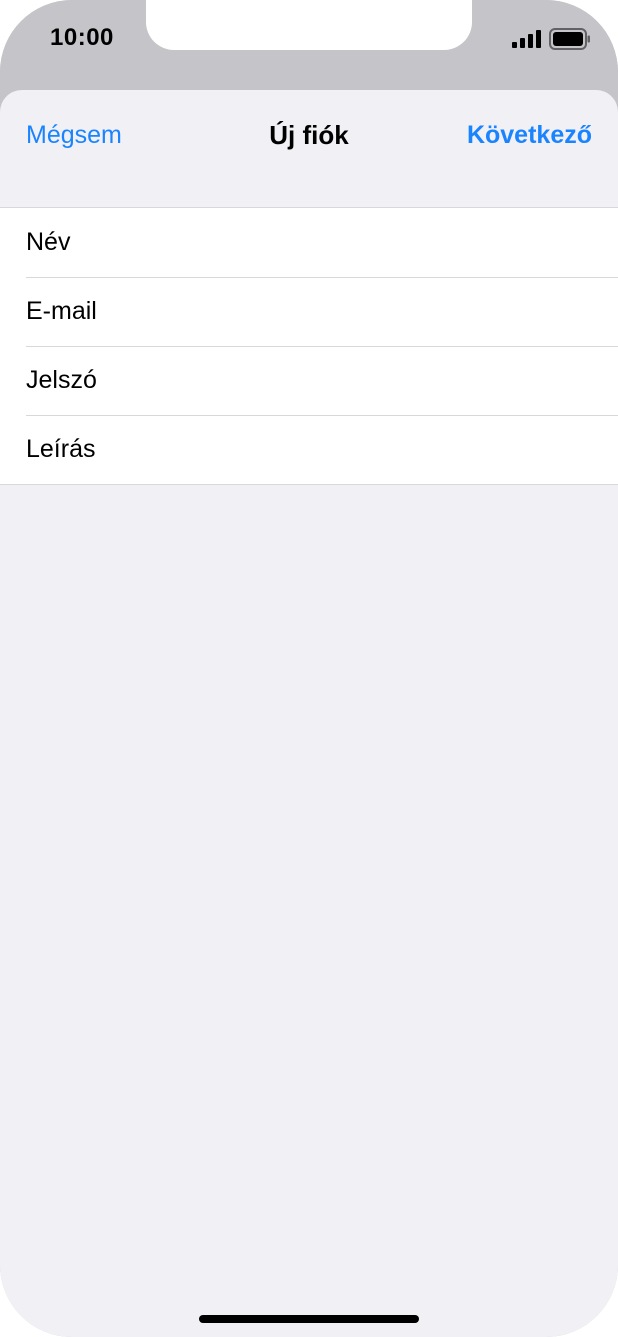  What do you see at coordinates (309, 1319) in the screenshot?
I see `home-indicator` at bounding box center [309, 1319].